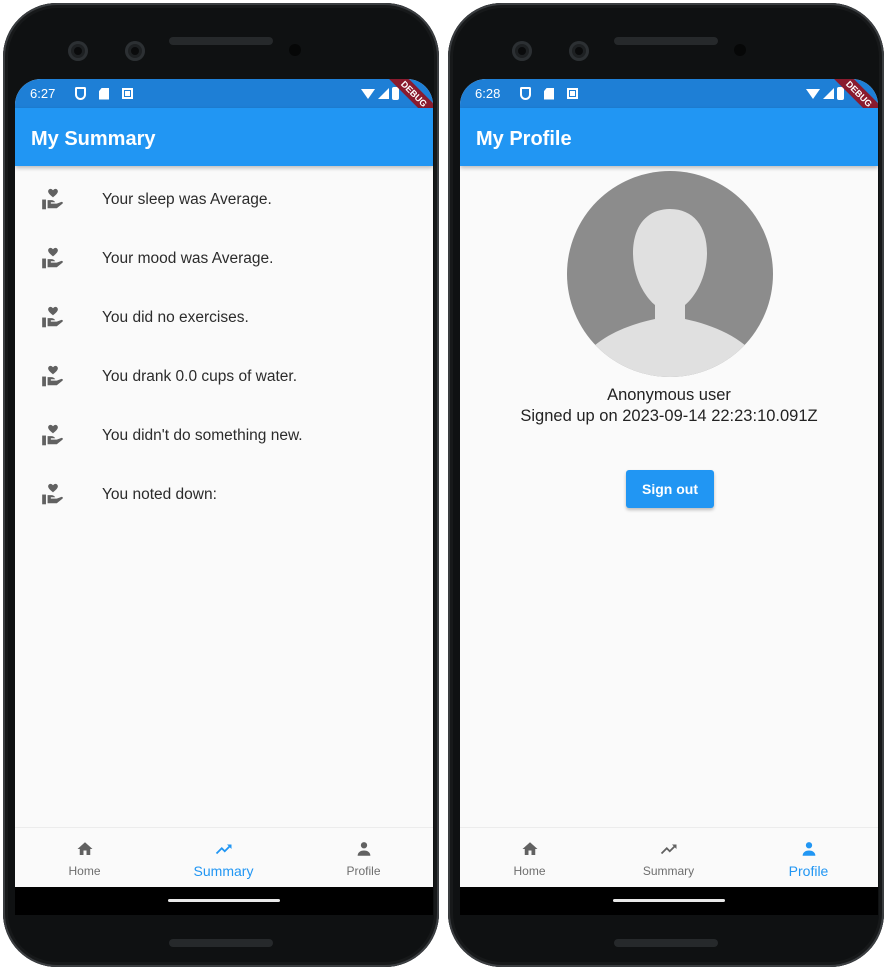 The image size is (887, 970). I want to click on list-item: You didn't do something new., so click(224, 440).